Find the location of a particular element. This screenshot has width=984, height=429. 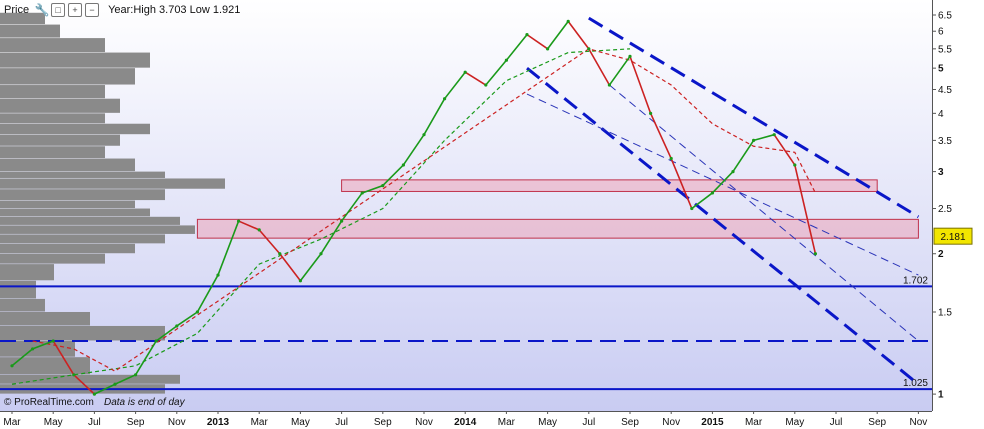

level-label: 1.025 is located at coordinates (915, 383).